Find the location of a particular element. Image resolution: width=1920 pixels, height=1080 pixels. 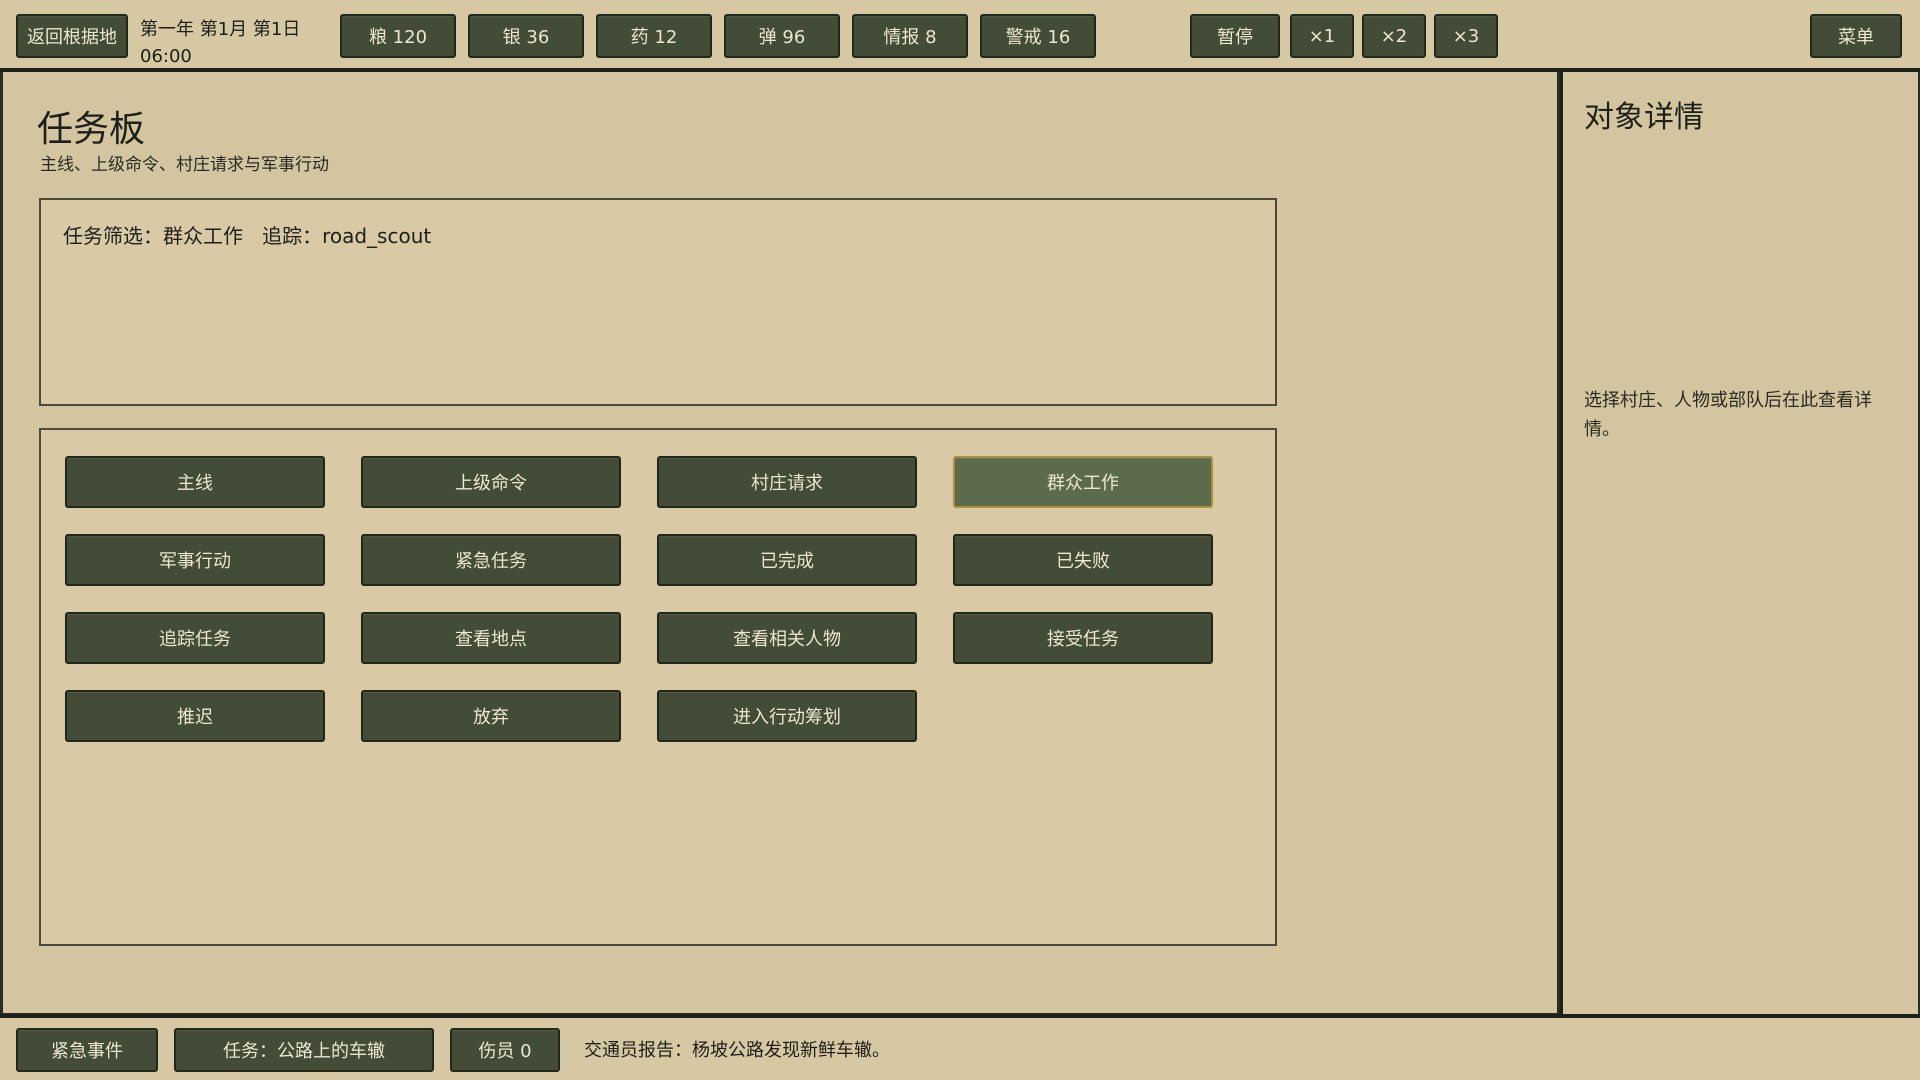

speed-2x-button: ×2 is located at coordinates (1394, 36).